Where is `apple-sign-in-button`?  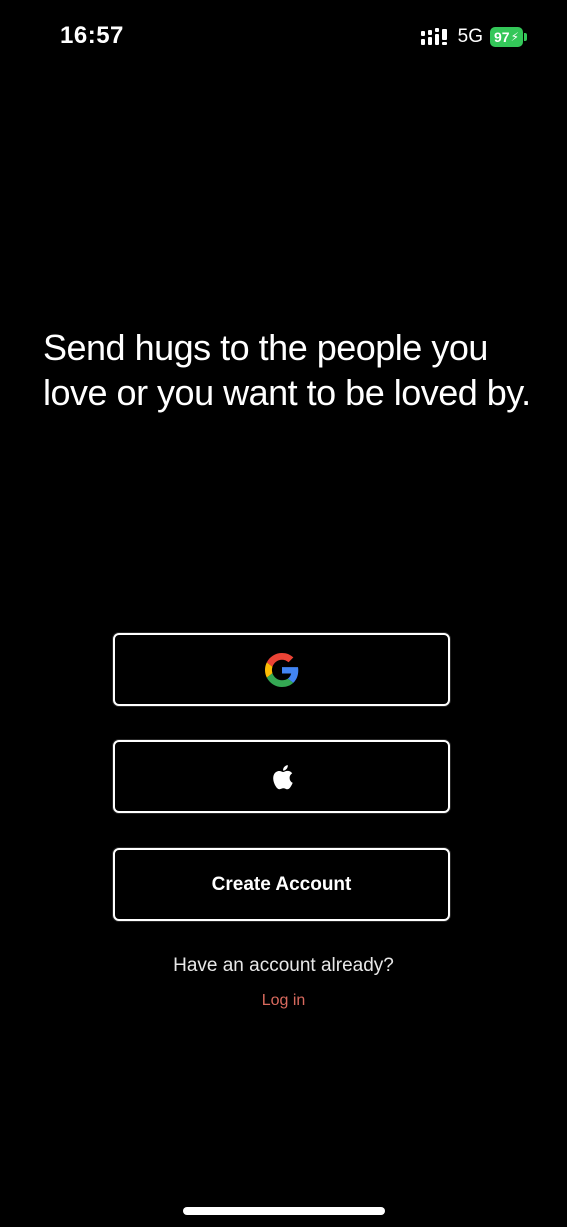 apple-sign-in-button is located at coordinates (281, 776).